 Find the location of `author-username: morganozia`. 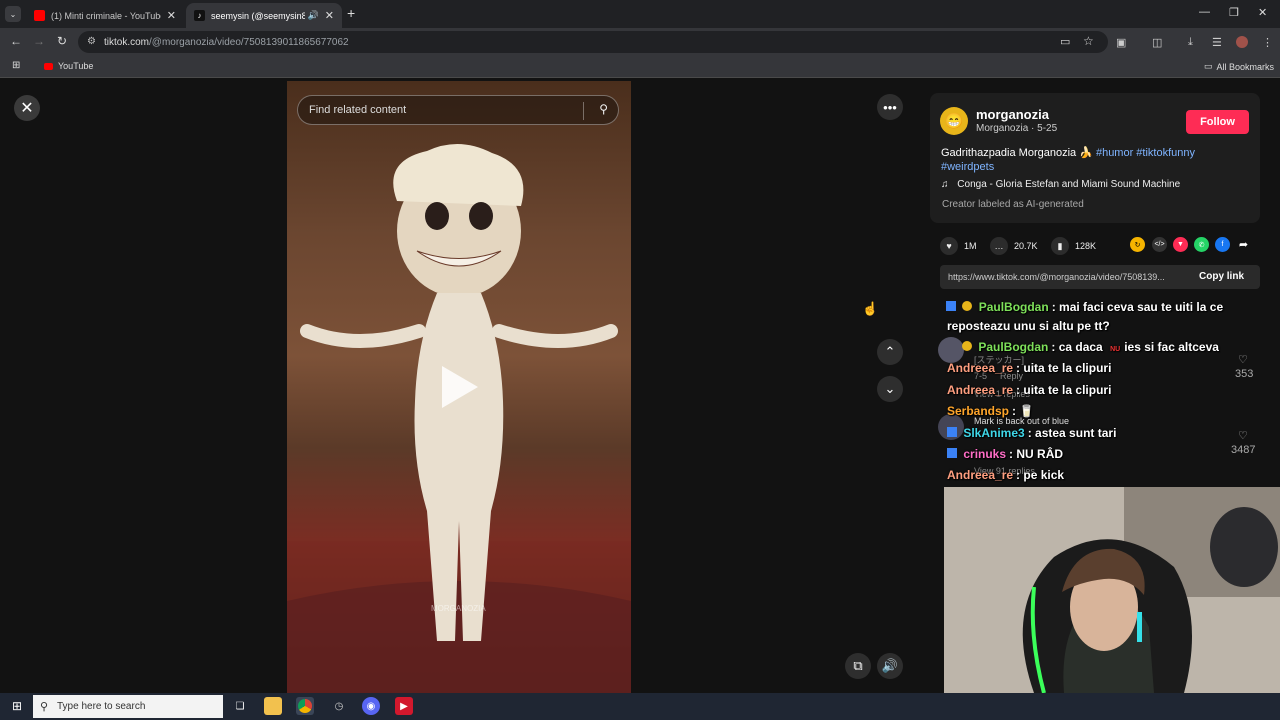

author-username: morganozia is located at coordinates (1012, 114).